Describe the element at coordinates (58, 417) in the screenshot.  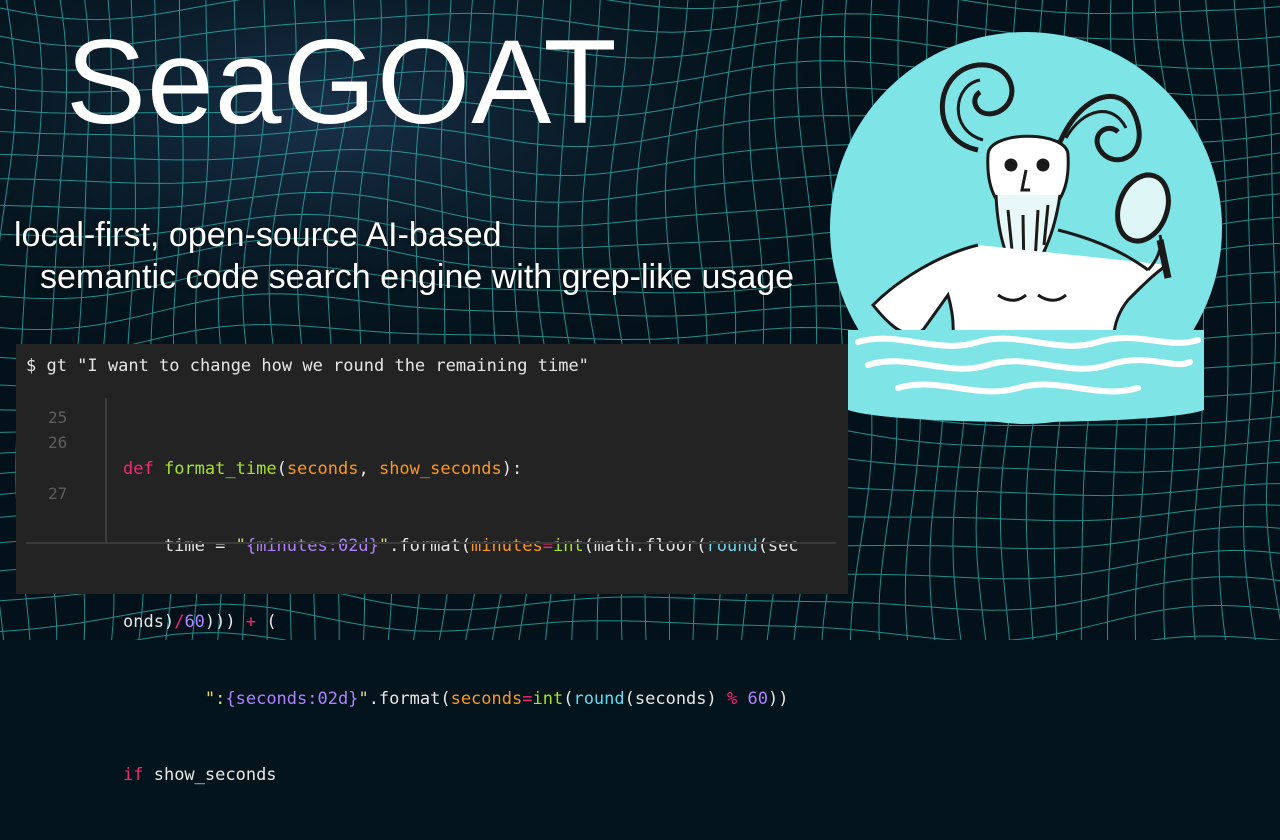
I see `line-number: 25` at that location.